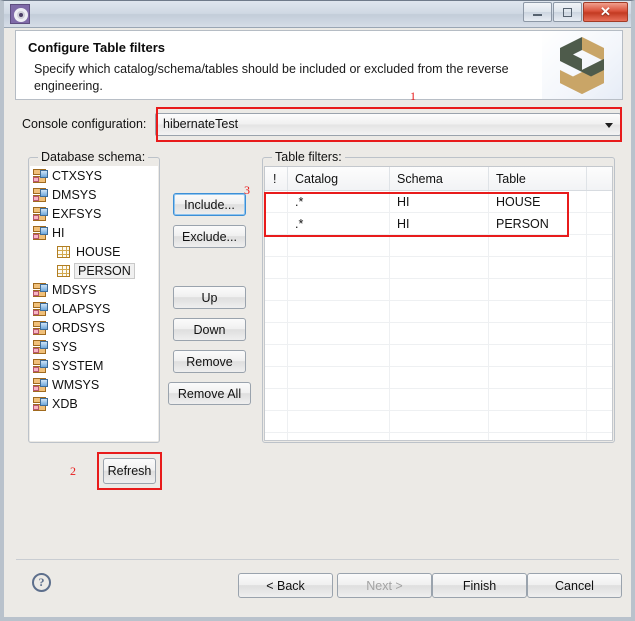 The width and height of the screenshot is (635, 621). I want to click on cancel-button: Cancel, so click(574, 585).